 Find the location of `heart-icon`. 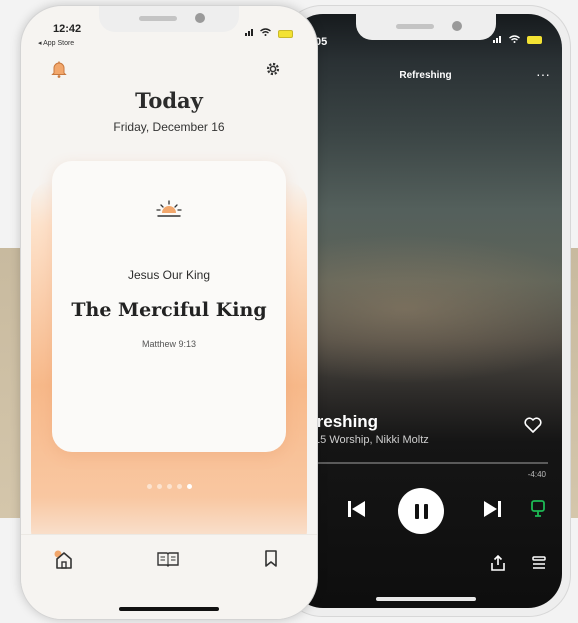

heart-icon is located at coordinates (533, 427).